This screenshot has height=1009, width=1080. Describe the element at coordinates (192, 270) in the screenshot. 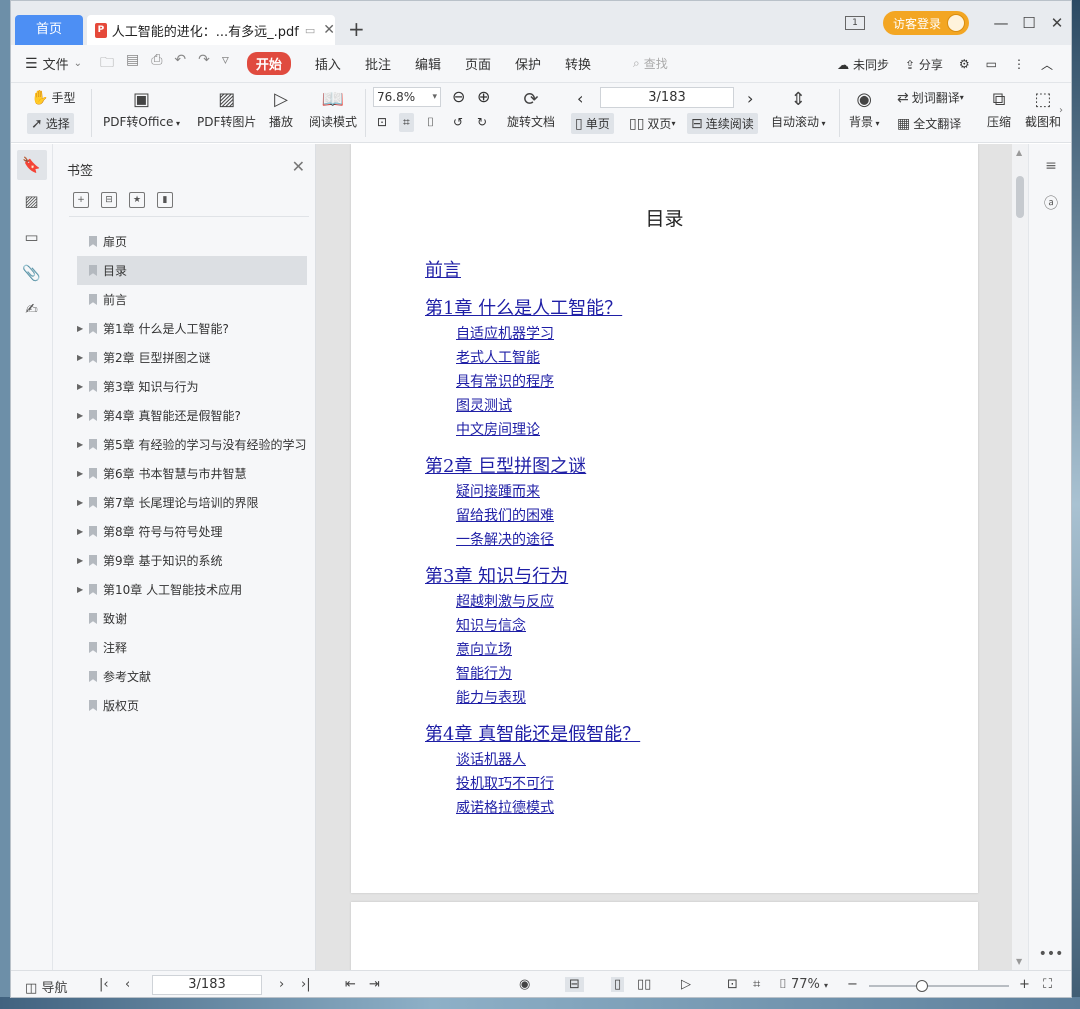

I see `bookmark-item: 目录` at that location.